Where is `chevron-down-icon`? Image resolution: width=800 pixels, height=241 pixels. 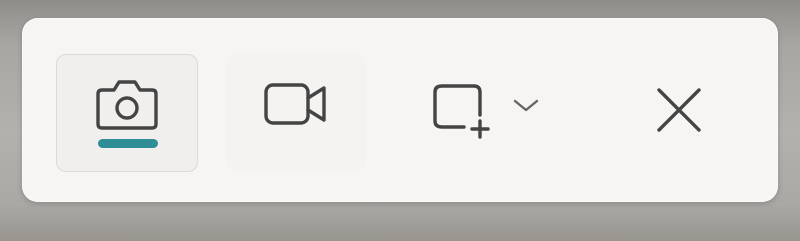
chevron-down-icon is located at coordinates (526, 105).